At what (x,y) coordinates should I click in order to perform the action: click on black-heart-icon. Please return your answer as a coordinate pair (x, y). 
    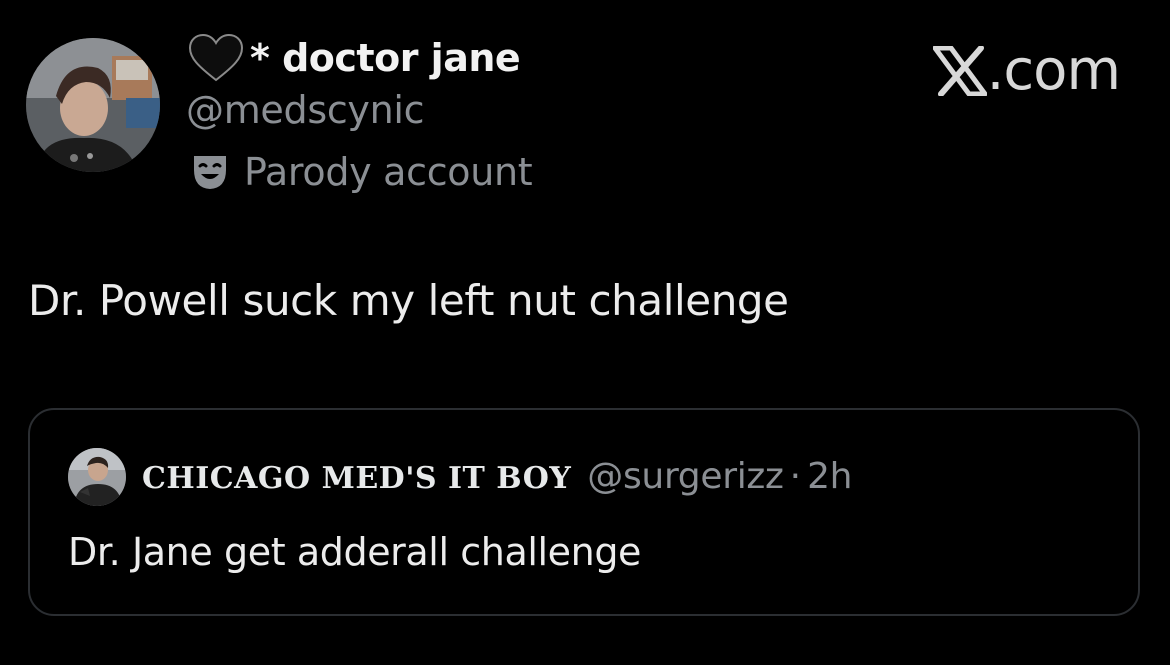
    Looking at the image, I should click on (216, 58).